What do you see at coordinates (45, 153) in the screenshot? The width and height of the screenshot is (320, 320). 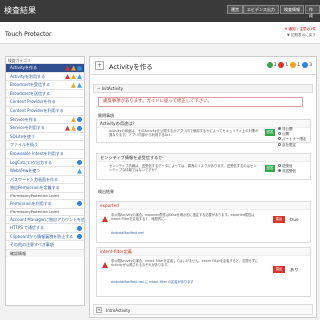 I see `sidebar-item: Browsable Intentを利用する` at bounding box center [45, 153].